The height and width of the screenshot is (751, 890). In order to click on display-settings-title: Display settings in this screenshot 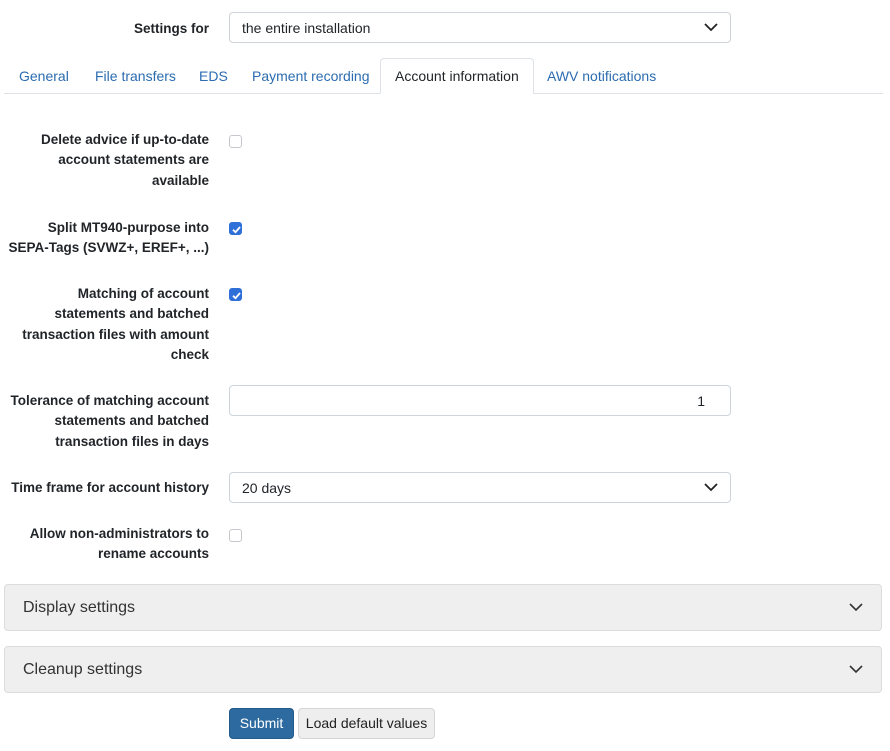, I will do `click(79, 607)`.